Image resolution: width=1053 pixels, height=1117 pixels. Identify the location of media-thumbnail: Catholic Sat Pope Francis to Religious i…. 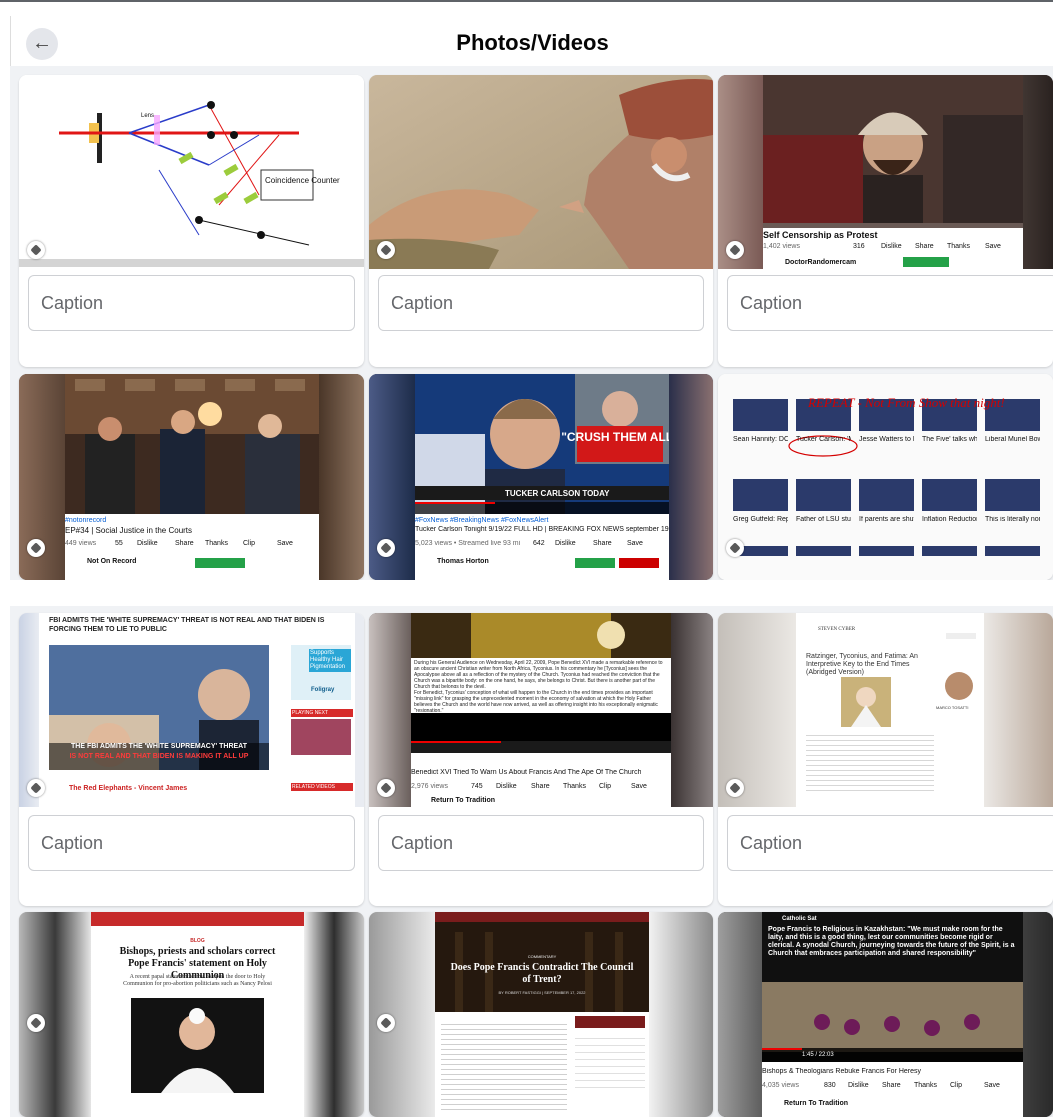
(885, 1014).